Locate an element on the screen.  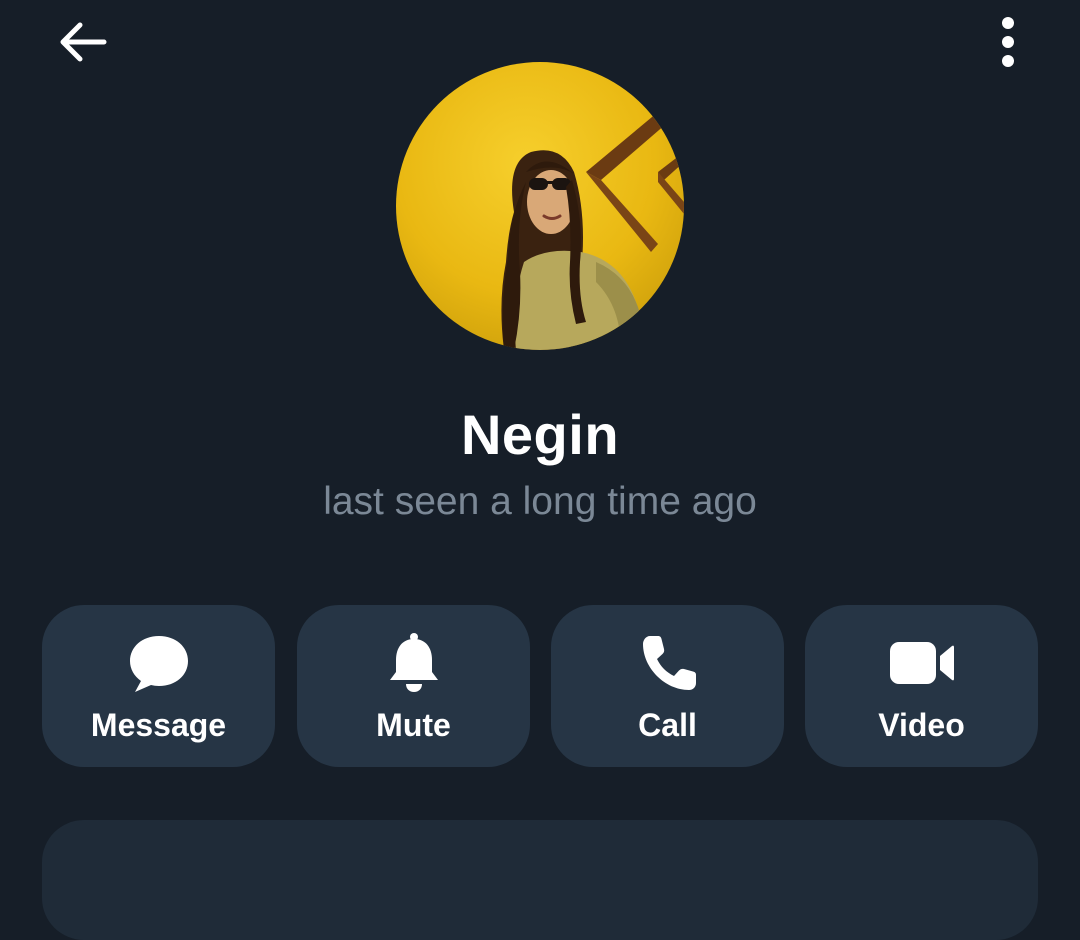
call-label: Call is located at coordinates (667, 725).